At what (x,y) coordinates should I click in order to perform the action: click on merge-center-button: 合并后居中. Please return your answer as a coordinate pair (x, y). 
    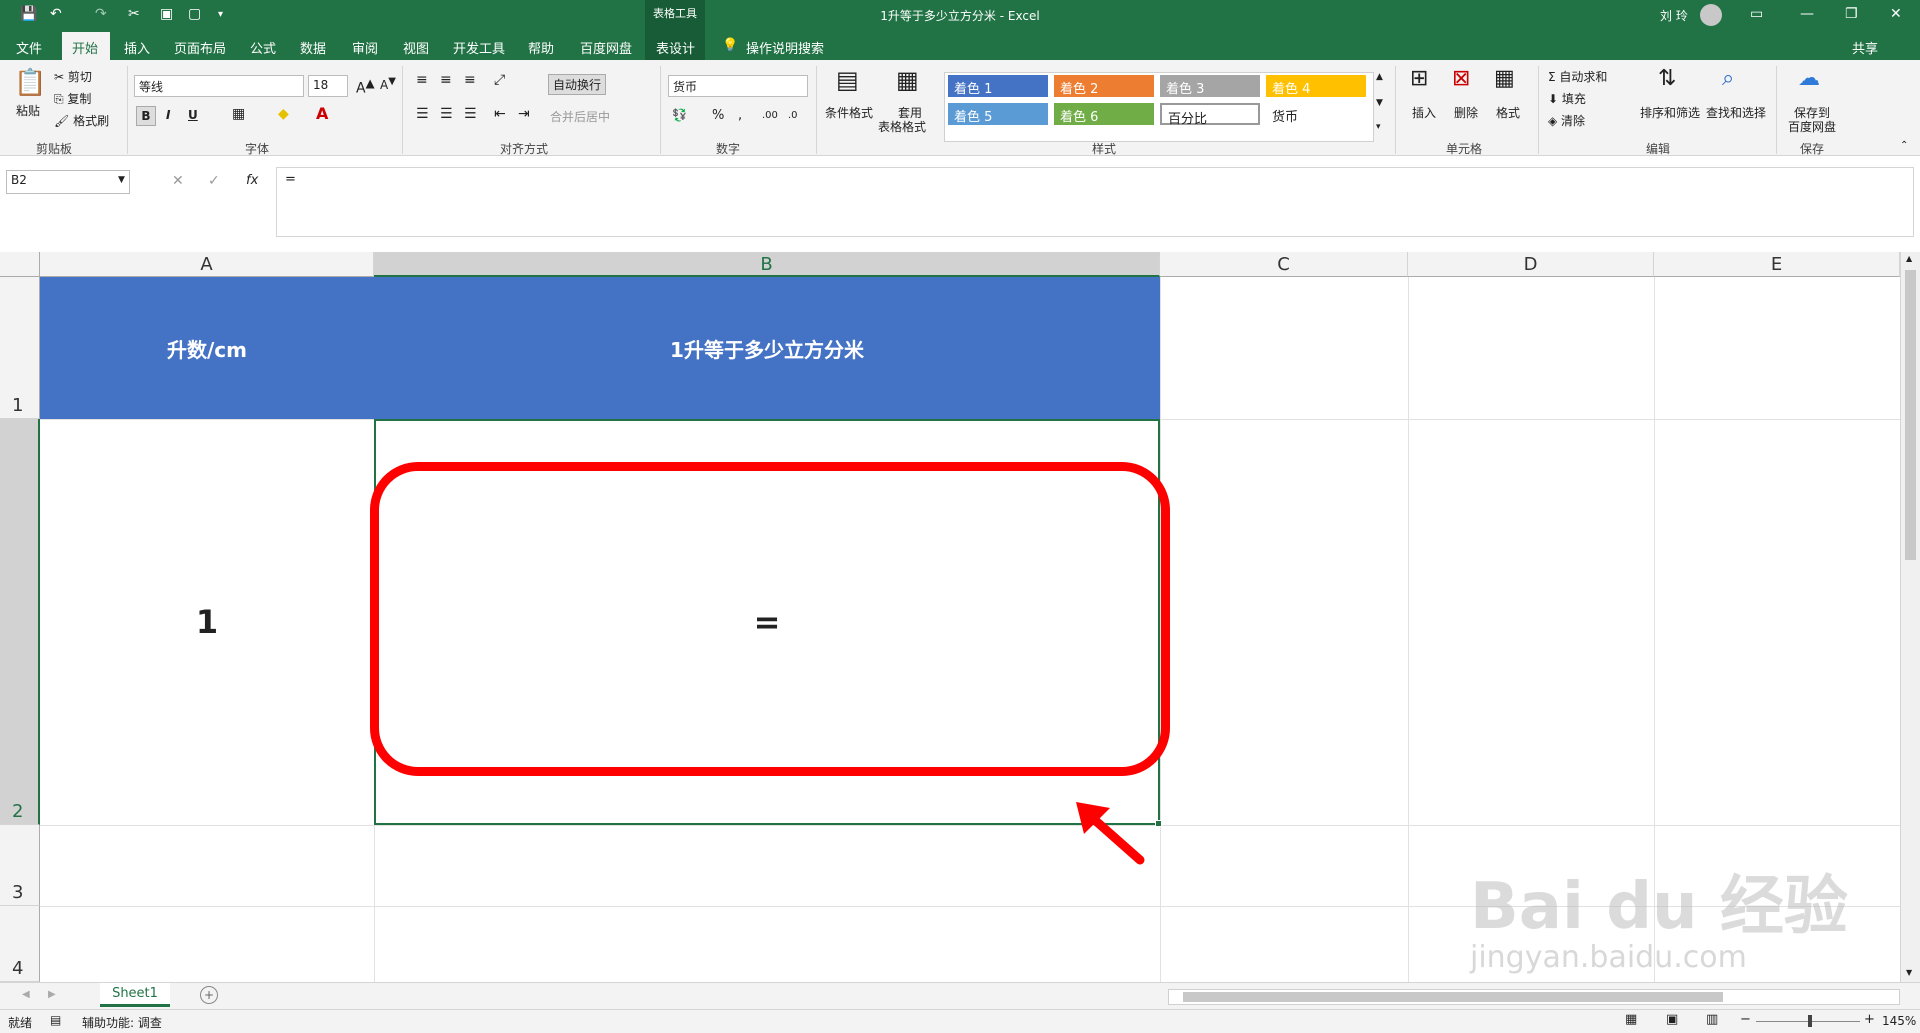
    Looking at the image, I should click on (580, 116).